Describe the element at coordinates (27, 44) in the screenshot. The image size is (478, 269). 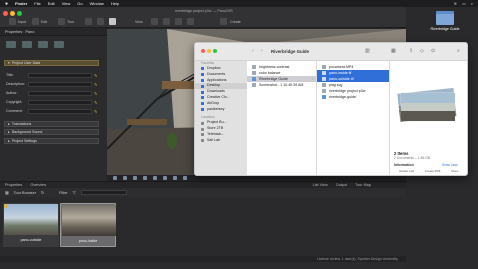
I see `hotspot-tool-icon` at that location.